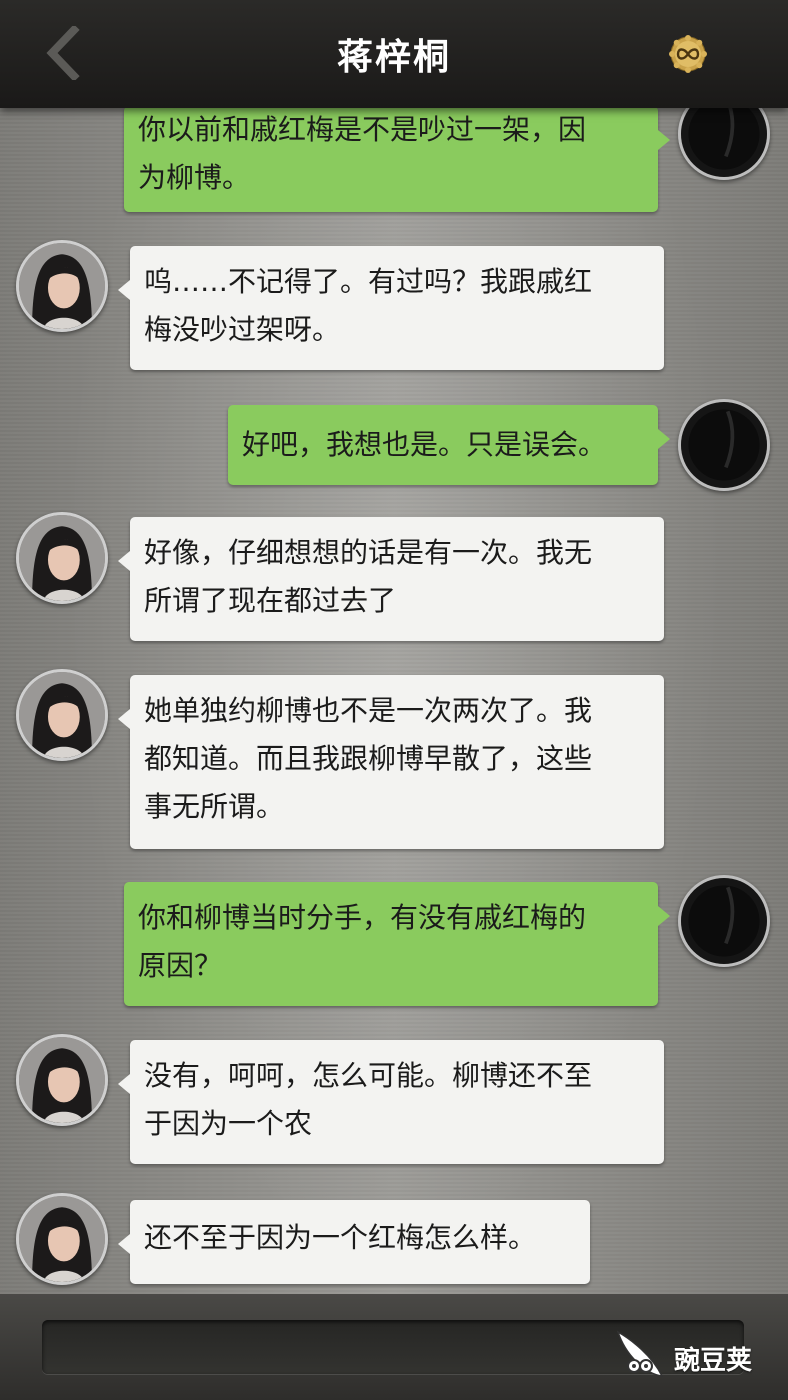  What do you see at coordinates (362, 129) in the screenshot?
I see `message-line: 你以前和戚红梅是不是吵过一架，因` at bounding box center [362, 129].